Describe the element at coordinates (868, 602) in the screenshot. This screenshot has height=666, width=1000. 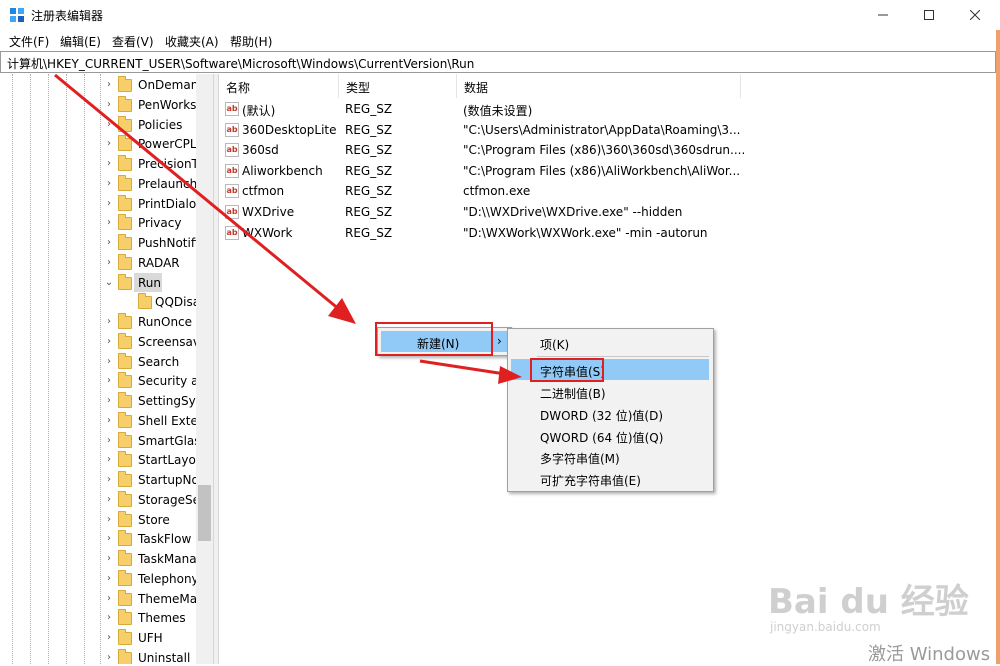
I see `baidu-logo-watermark: Bai du 经验` at that location.